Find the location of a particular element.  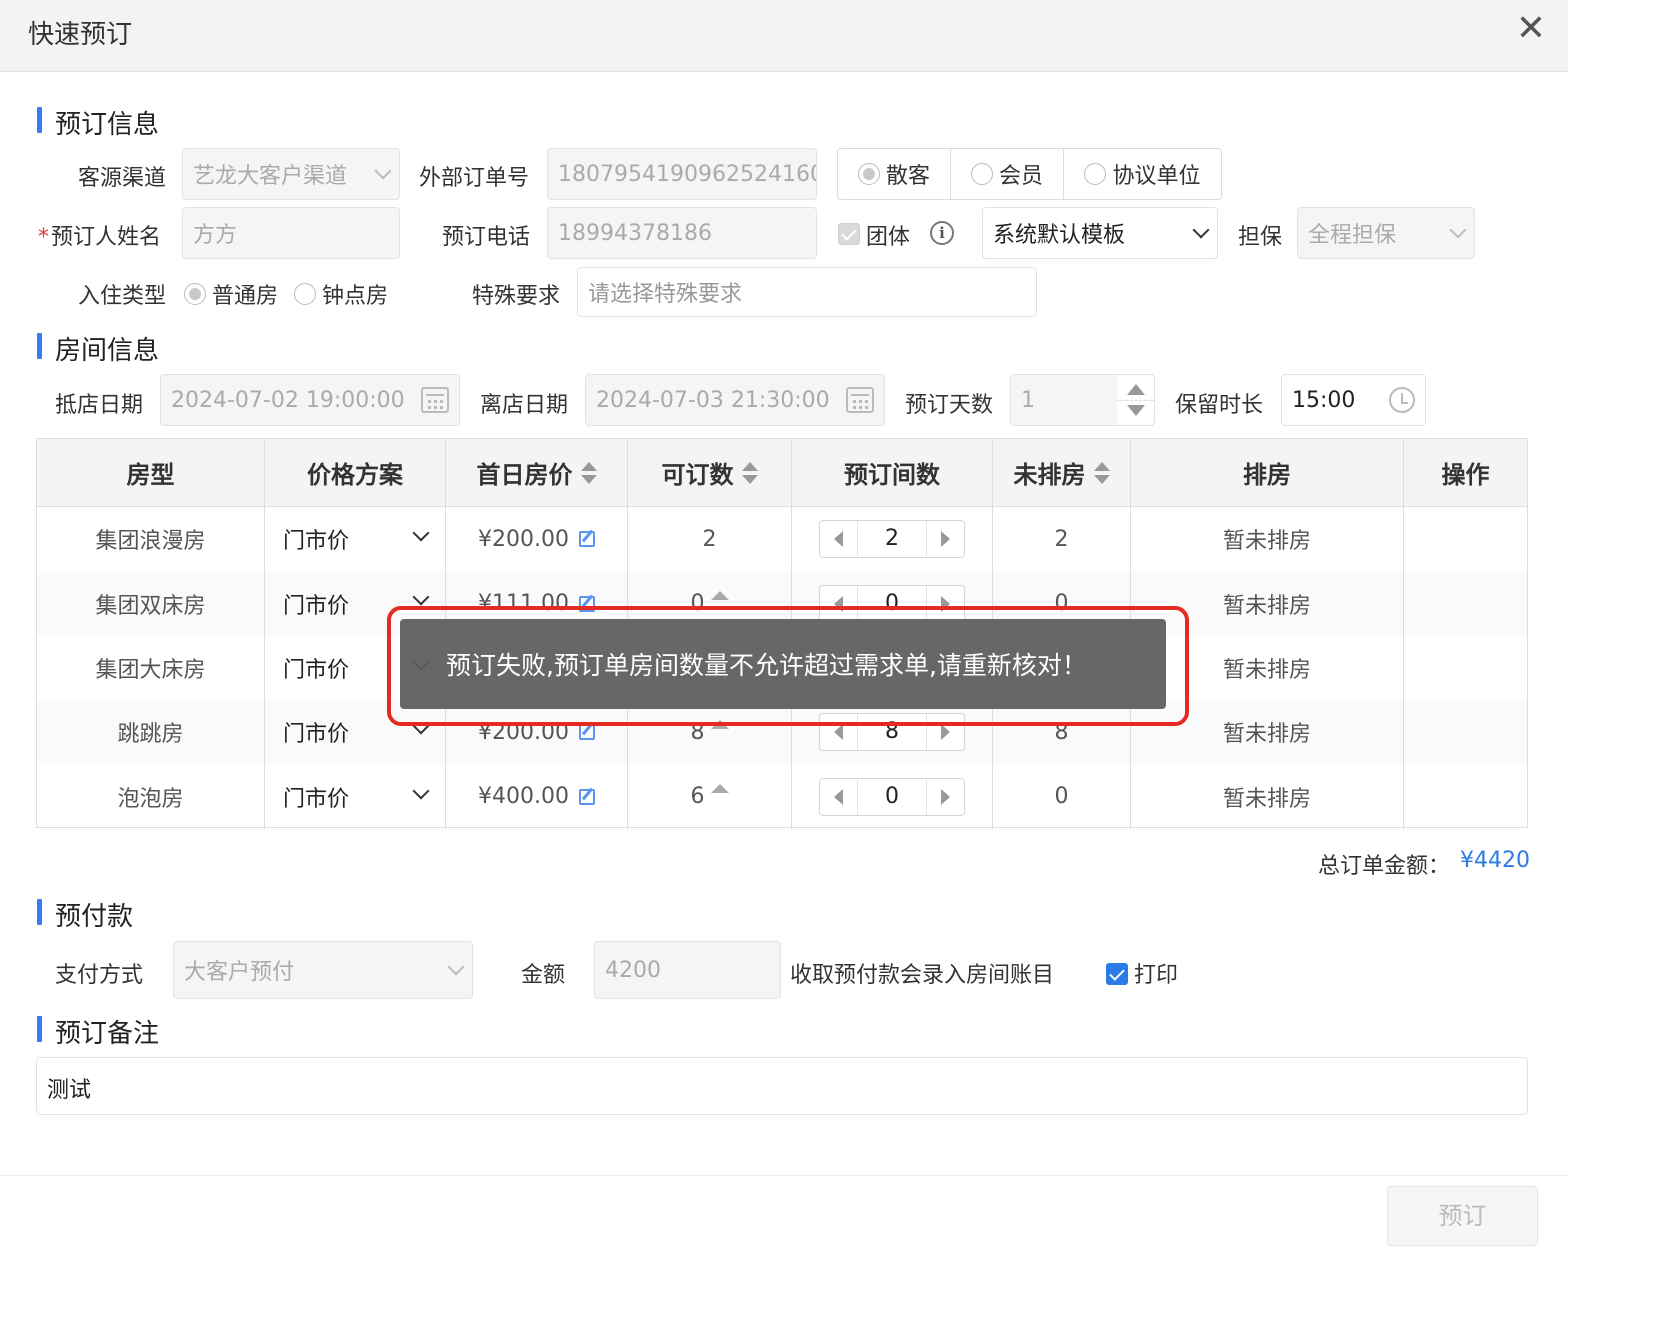

checkin-type-hourly-label: 钟点房 is located at coordinates (355, 296).